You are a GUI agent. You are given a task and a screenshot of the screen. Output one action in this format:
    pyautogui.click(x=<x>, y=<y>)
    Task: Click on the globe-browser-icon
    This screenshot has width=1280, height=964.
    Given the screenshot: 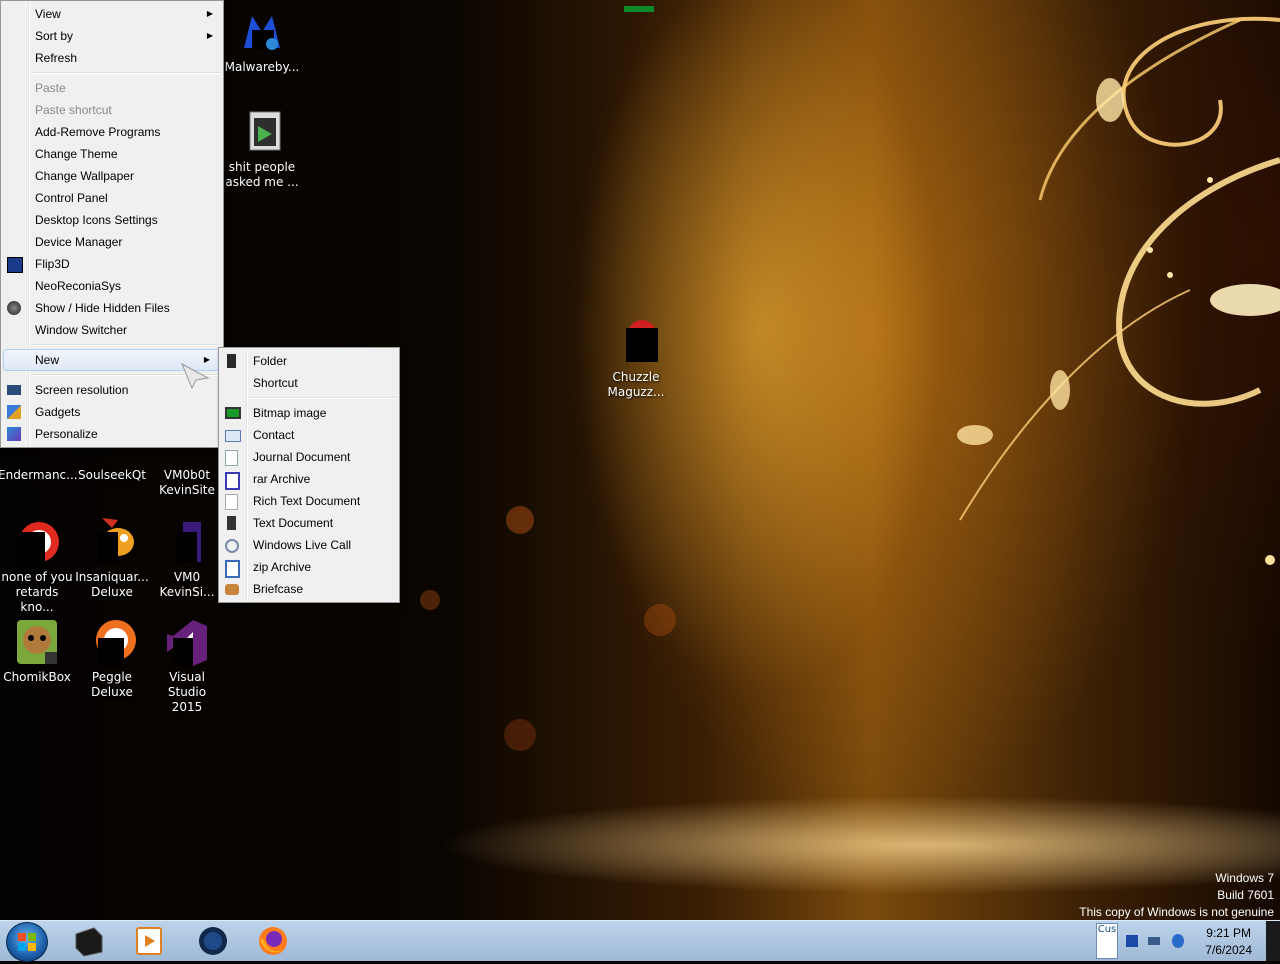 What is the action you would take?
    pyautogui.click(x=213, y=941)
    